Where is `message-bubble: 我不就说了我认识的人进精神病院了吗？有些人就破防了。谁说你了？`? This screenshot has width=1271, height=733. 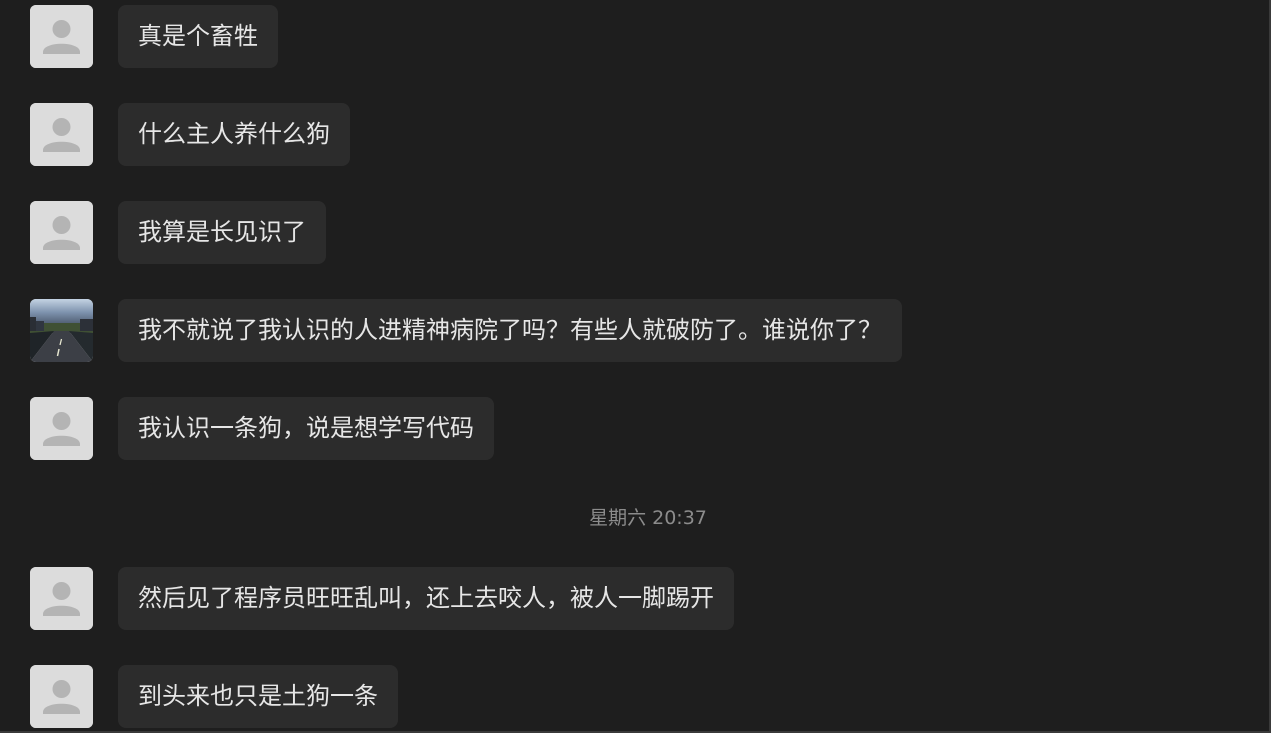
message-bubble: 我不就说了我认识的人进精神病院了吗？有些人就破防了。谁说你了？ is located at coordinates (510, 330).